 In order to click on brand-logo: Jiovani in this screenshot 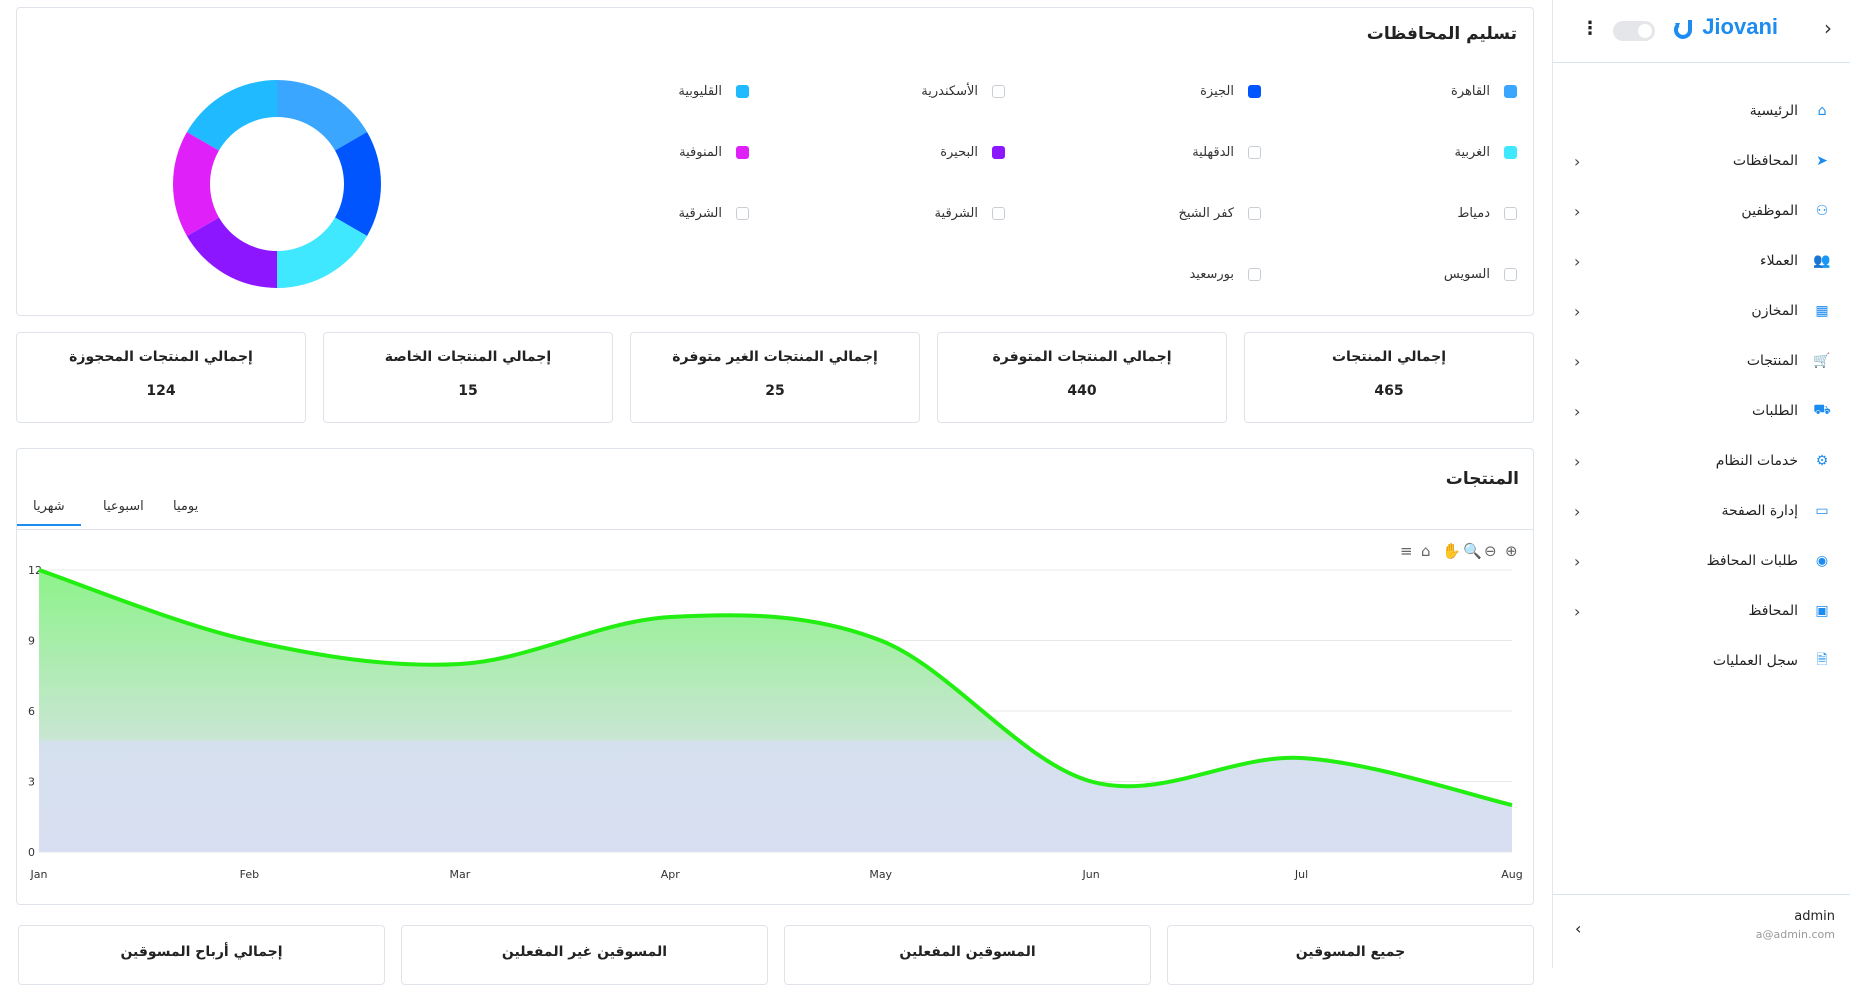, I will do `click(1725, 27)`.